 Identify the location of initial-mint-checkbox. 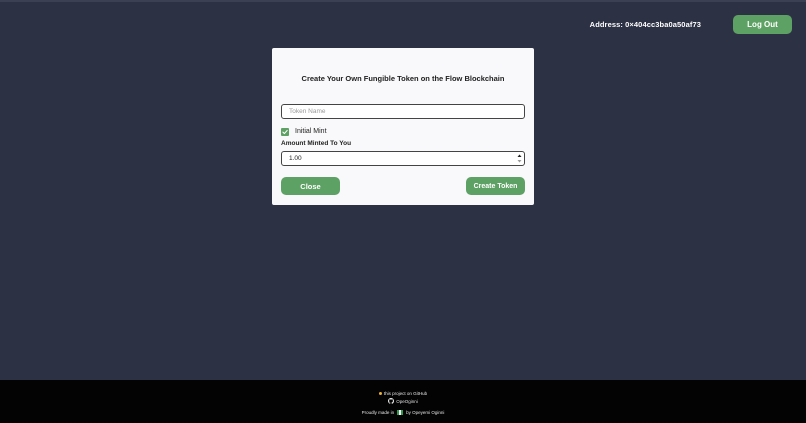
(285, 132).